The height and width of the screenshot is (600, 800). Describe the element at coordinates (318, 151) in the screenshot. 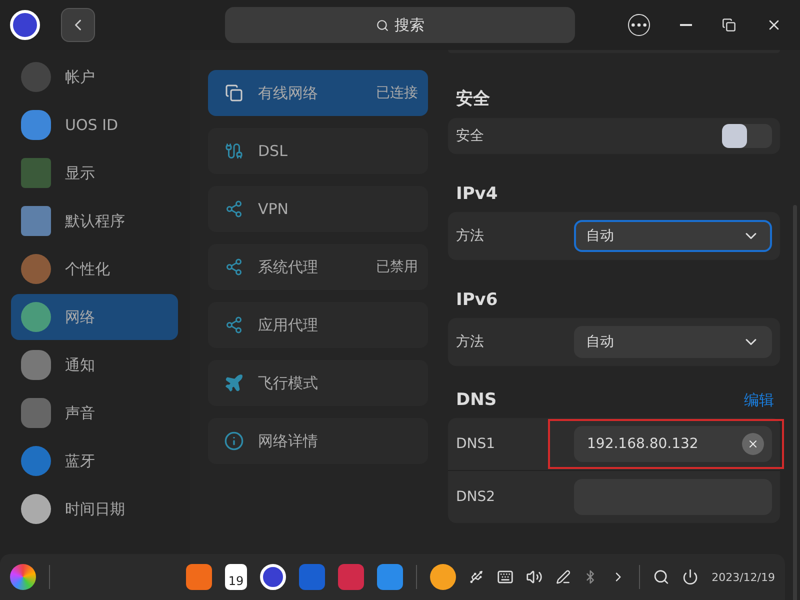

I see `network-menu-item: DSL` at that location.